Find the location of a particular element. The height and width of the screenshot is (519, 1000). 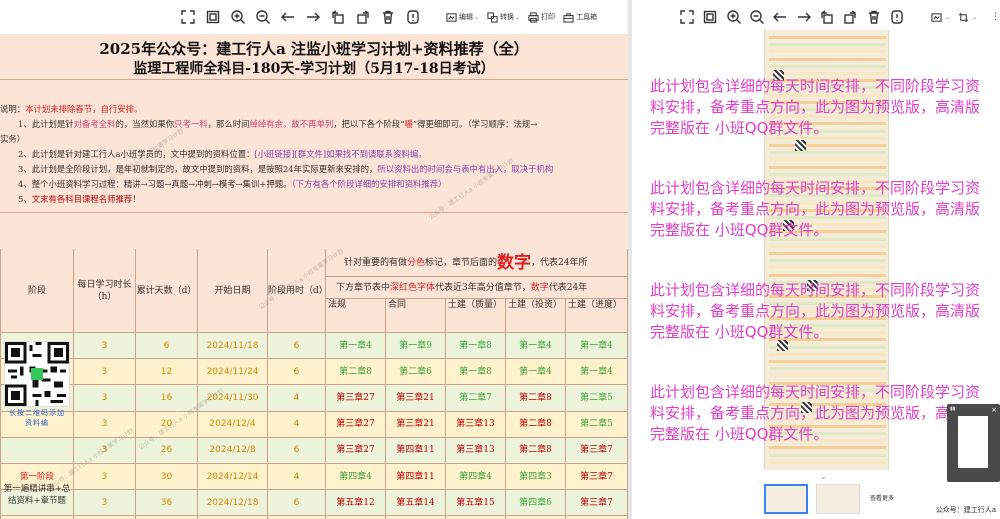

popup-thumbnail is located at coordinates (973, 442).